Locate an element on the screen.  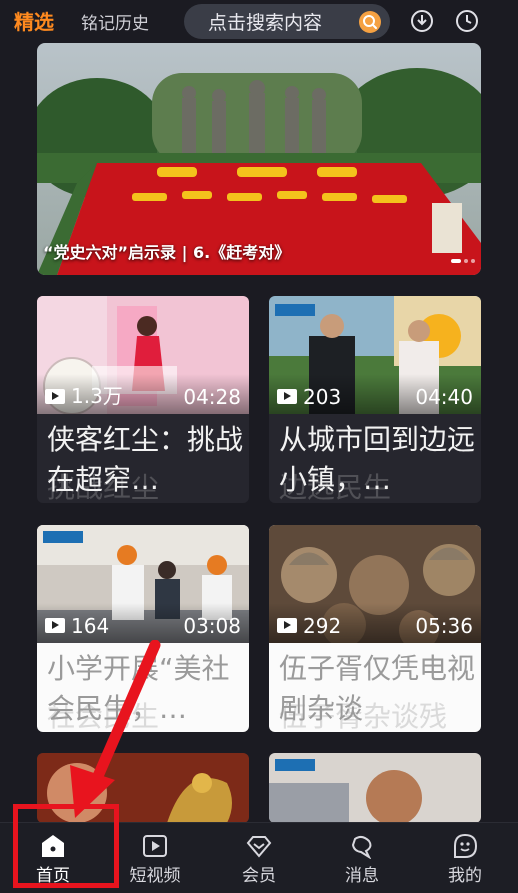
video-thumbnail is located at coordinates (375, 788).